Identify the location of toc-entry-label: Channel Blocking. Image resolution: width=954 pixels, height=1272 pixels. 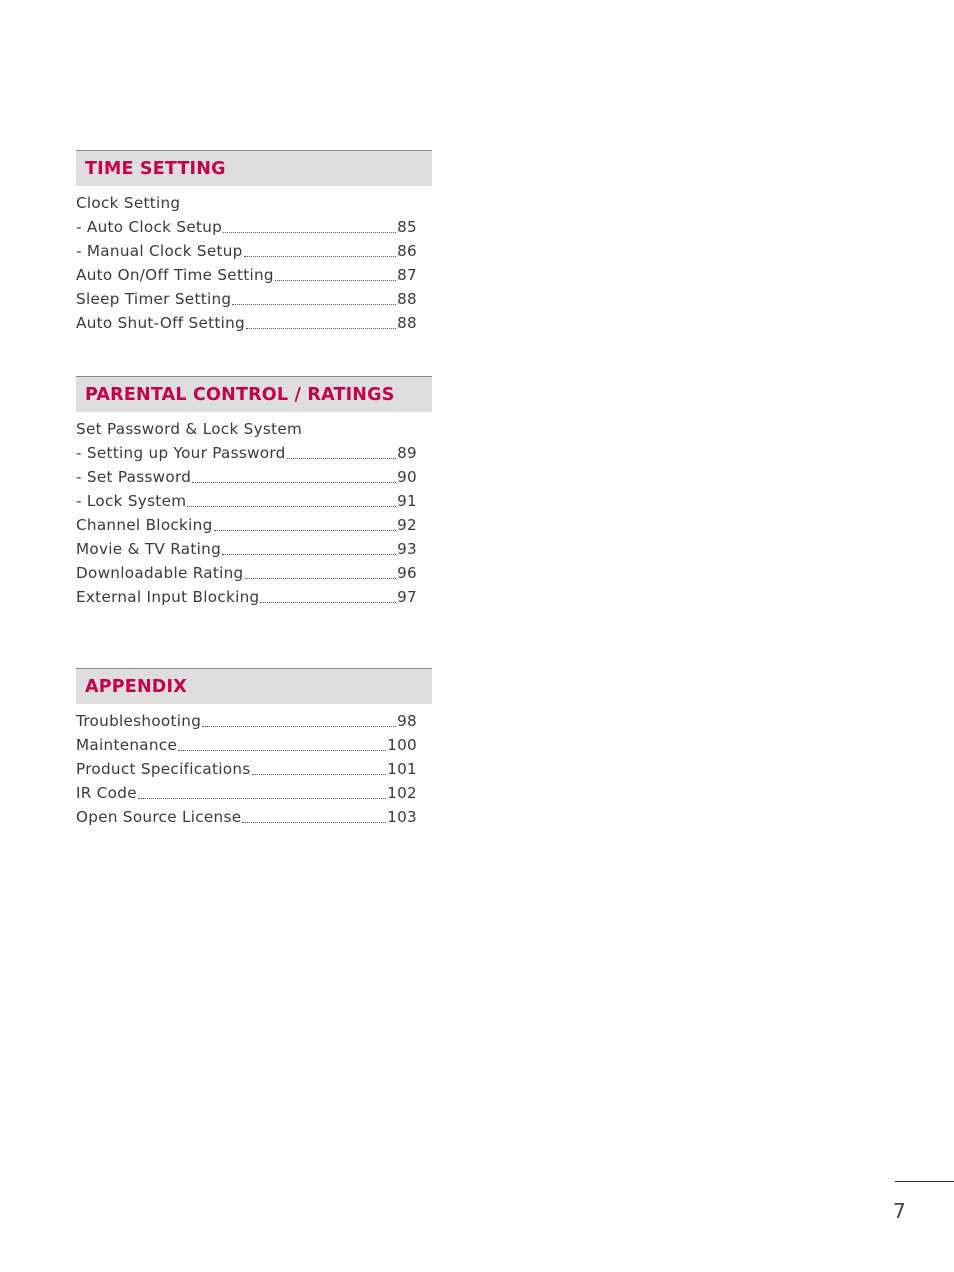
(144, 525).